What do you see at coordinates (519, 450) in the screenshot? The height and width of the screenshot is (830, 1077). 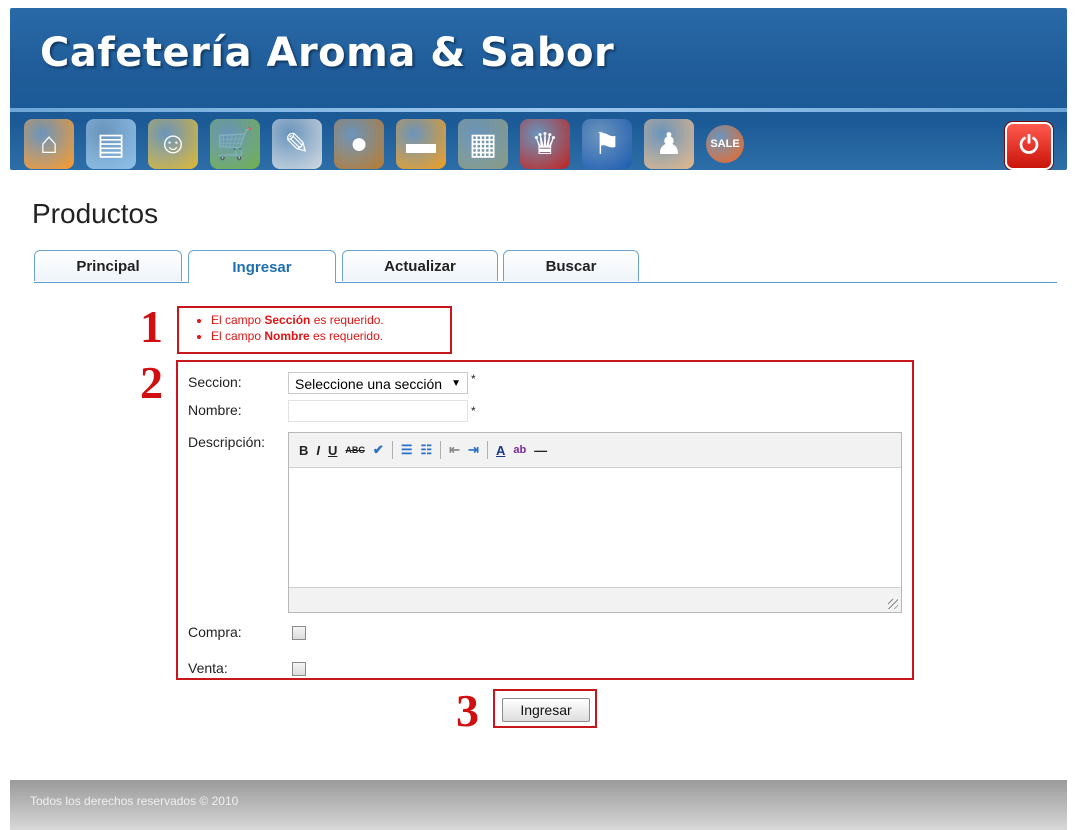 I see `highlight-color-button: ab` at bounding box center [519, 450].